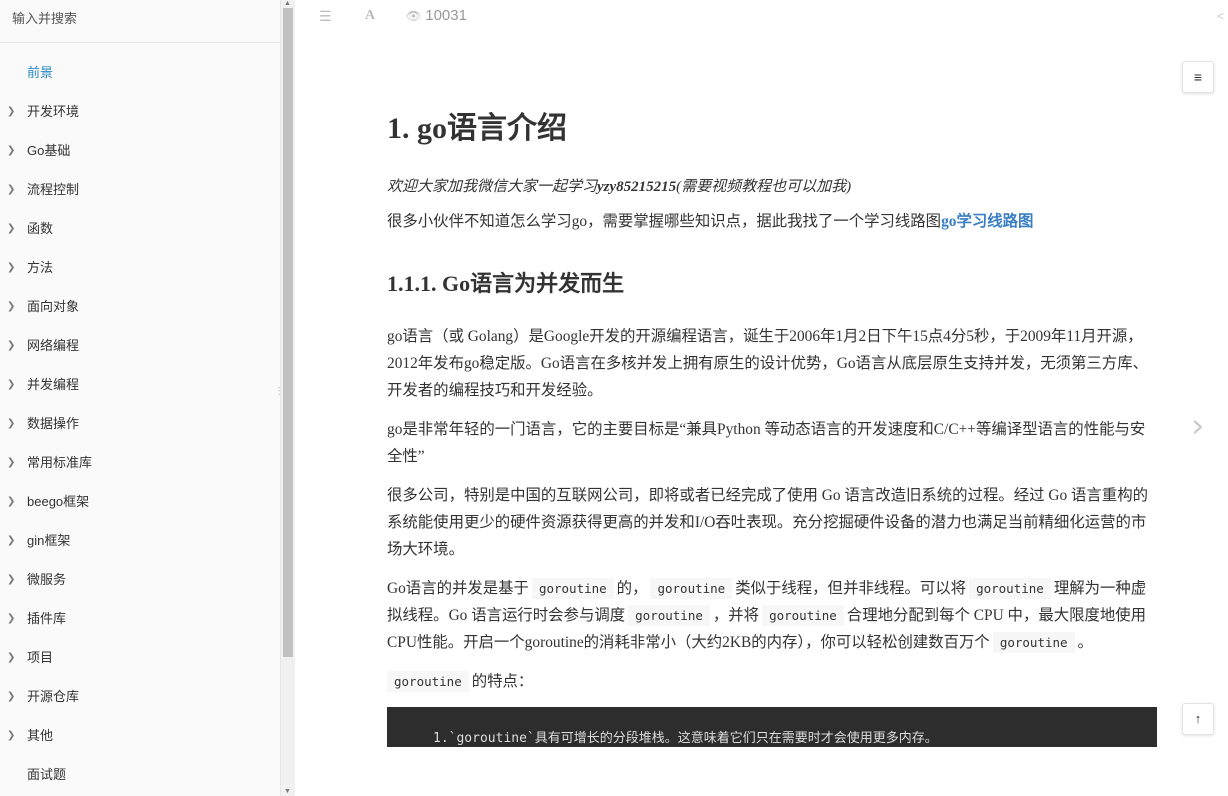 This screenshot has height=796, width=1228. What do you see at coordinates (140, 540) in the screenshot?
I see `sidebar-item-gin: ❯ gin框架` at bounding box center [140, 540].